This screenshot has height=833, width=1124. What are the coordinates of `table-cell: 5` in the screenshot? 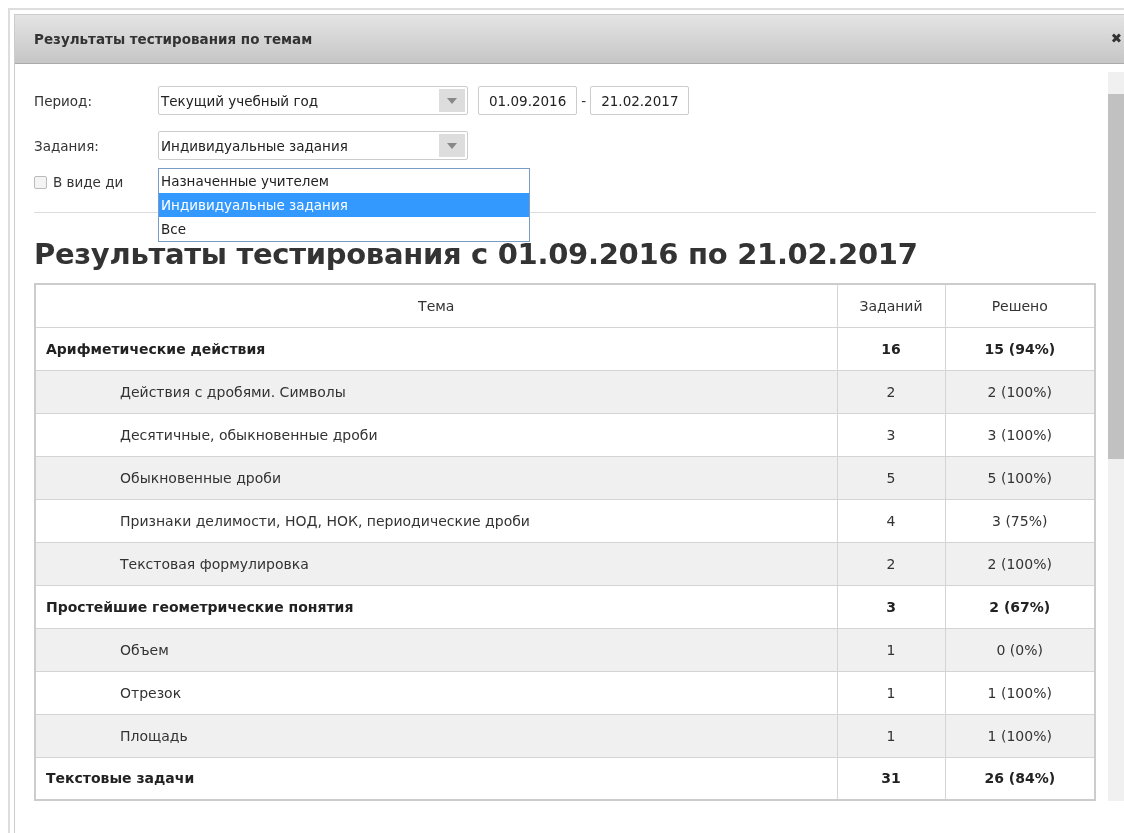 It's located at (891, 477).